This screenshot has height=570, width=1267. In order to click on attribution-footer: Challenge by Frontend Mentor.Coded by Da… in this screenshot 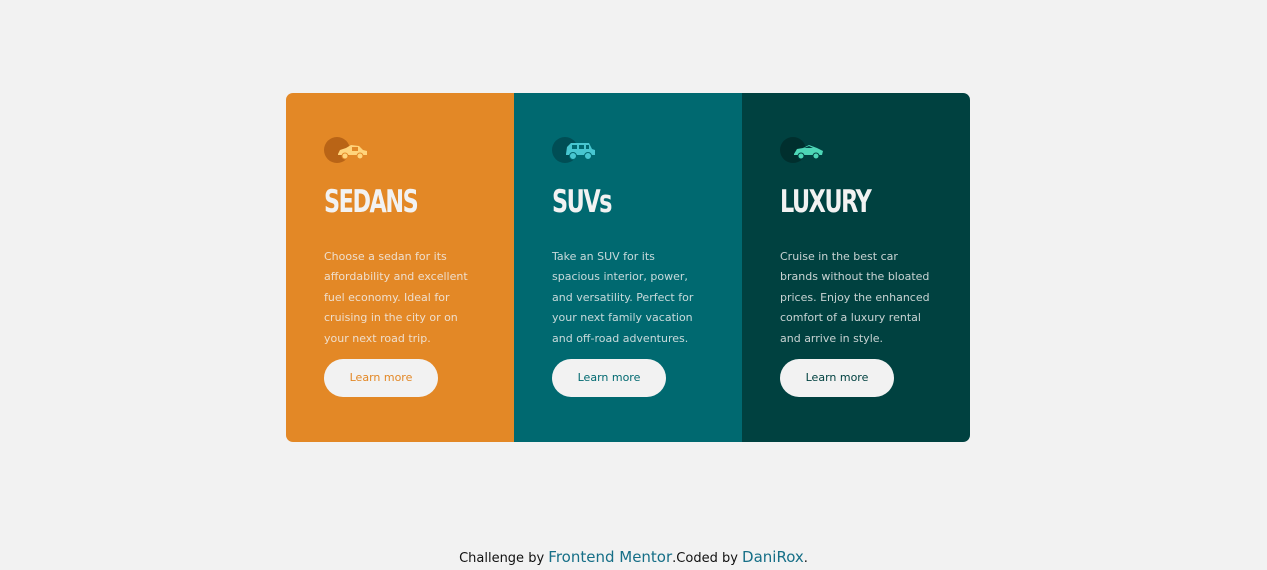, I will do `click(633, 558)`.